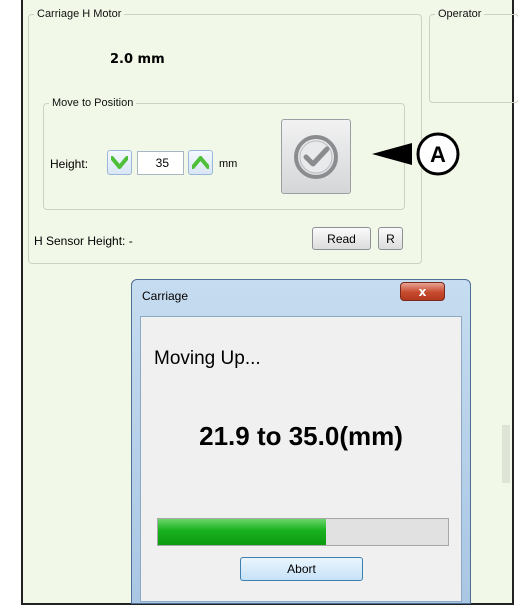 The width and height of the screenshot is (518, 605). What do you see at coordinates (79, 14) in the screenshot?
I see `carriage-h-motor-legend: Carriage H Motor` at bounding box center [79, 14].